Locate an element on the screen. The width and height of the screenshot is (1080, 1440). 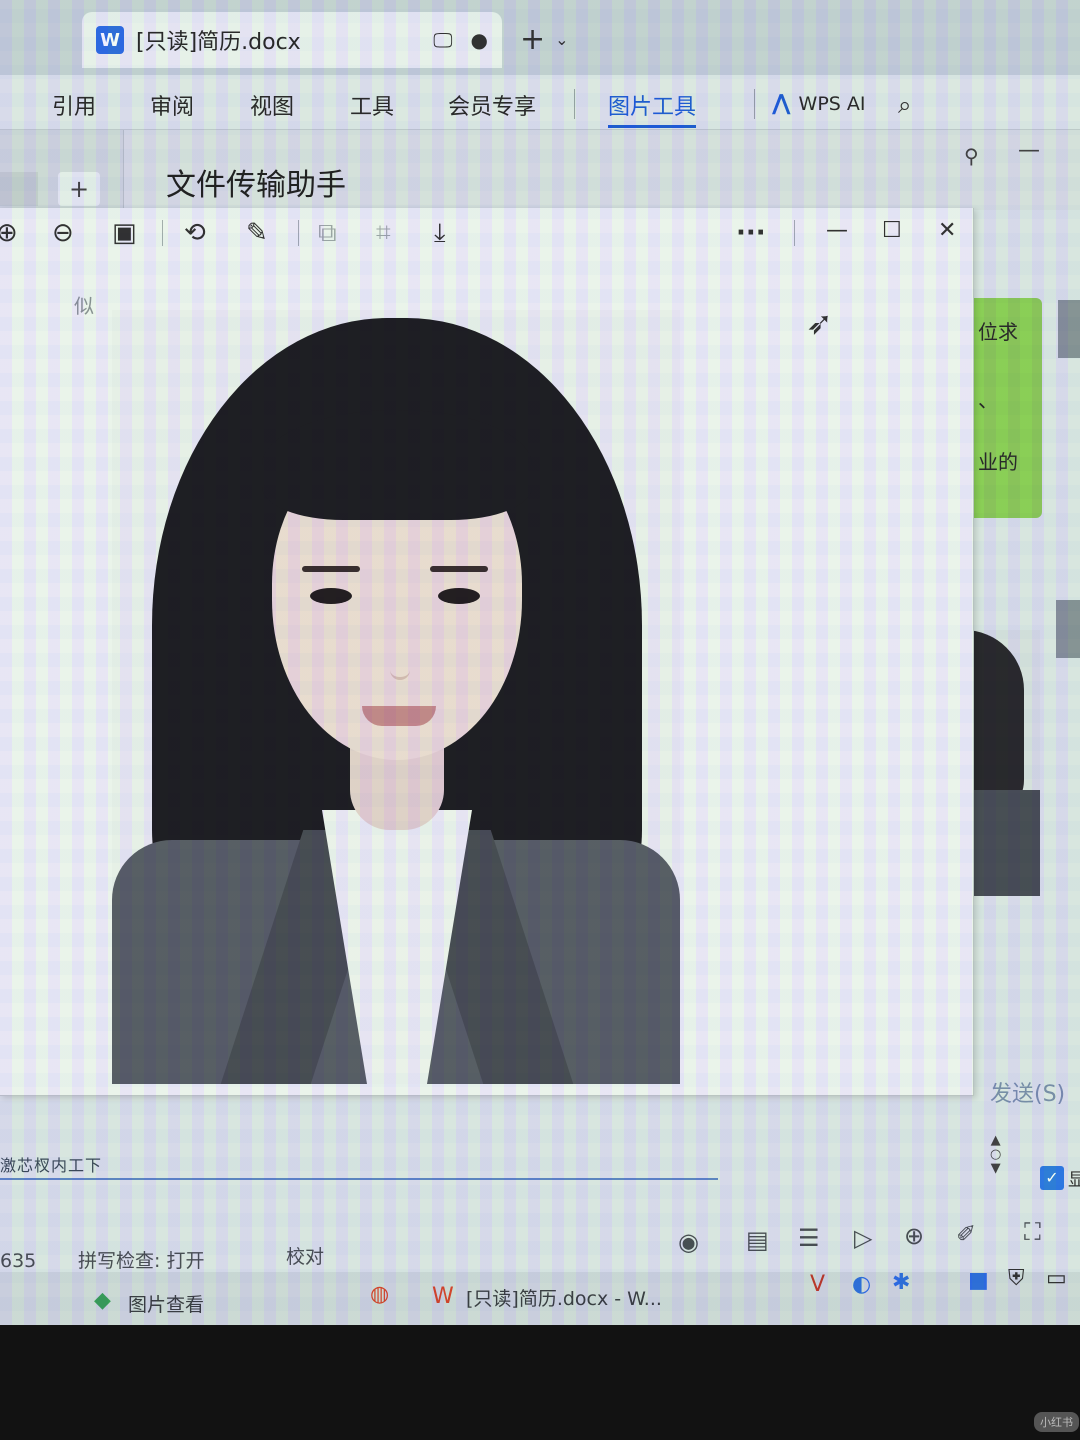
ocr-icon: ⌗ is located at coordinates (383, 233).